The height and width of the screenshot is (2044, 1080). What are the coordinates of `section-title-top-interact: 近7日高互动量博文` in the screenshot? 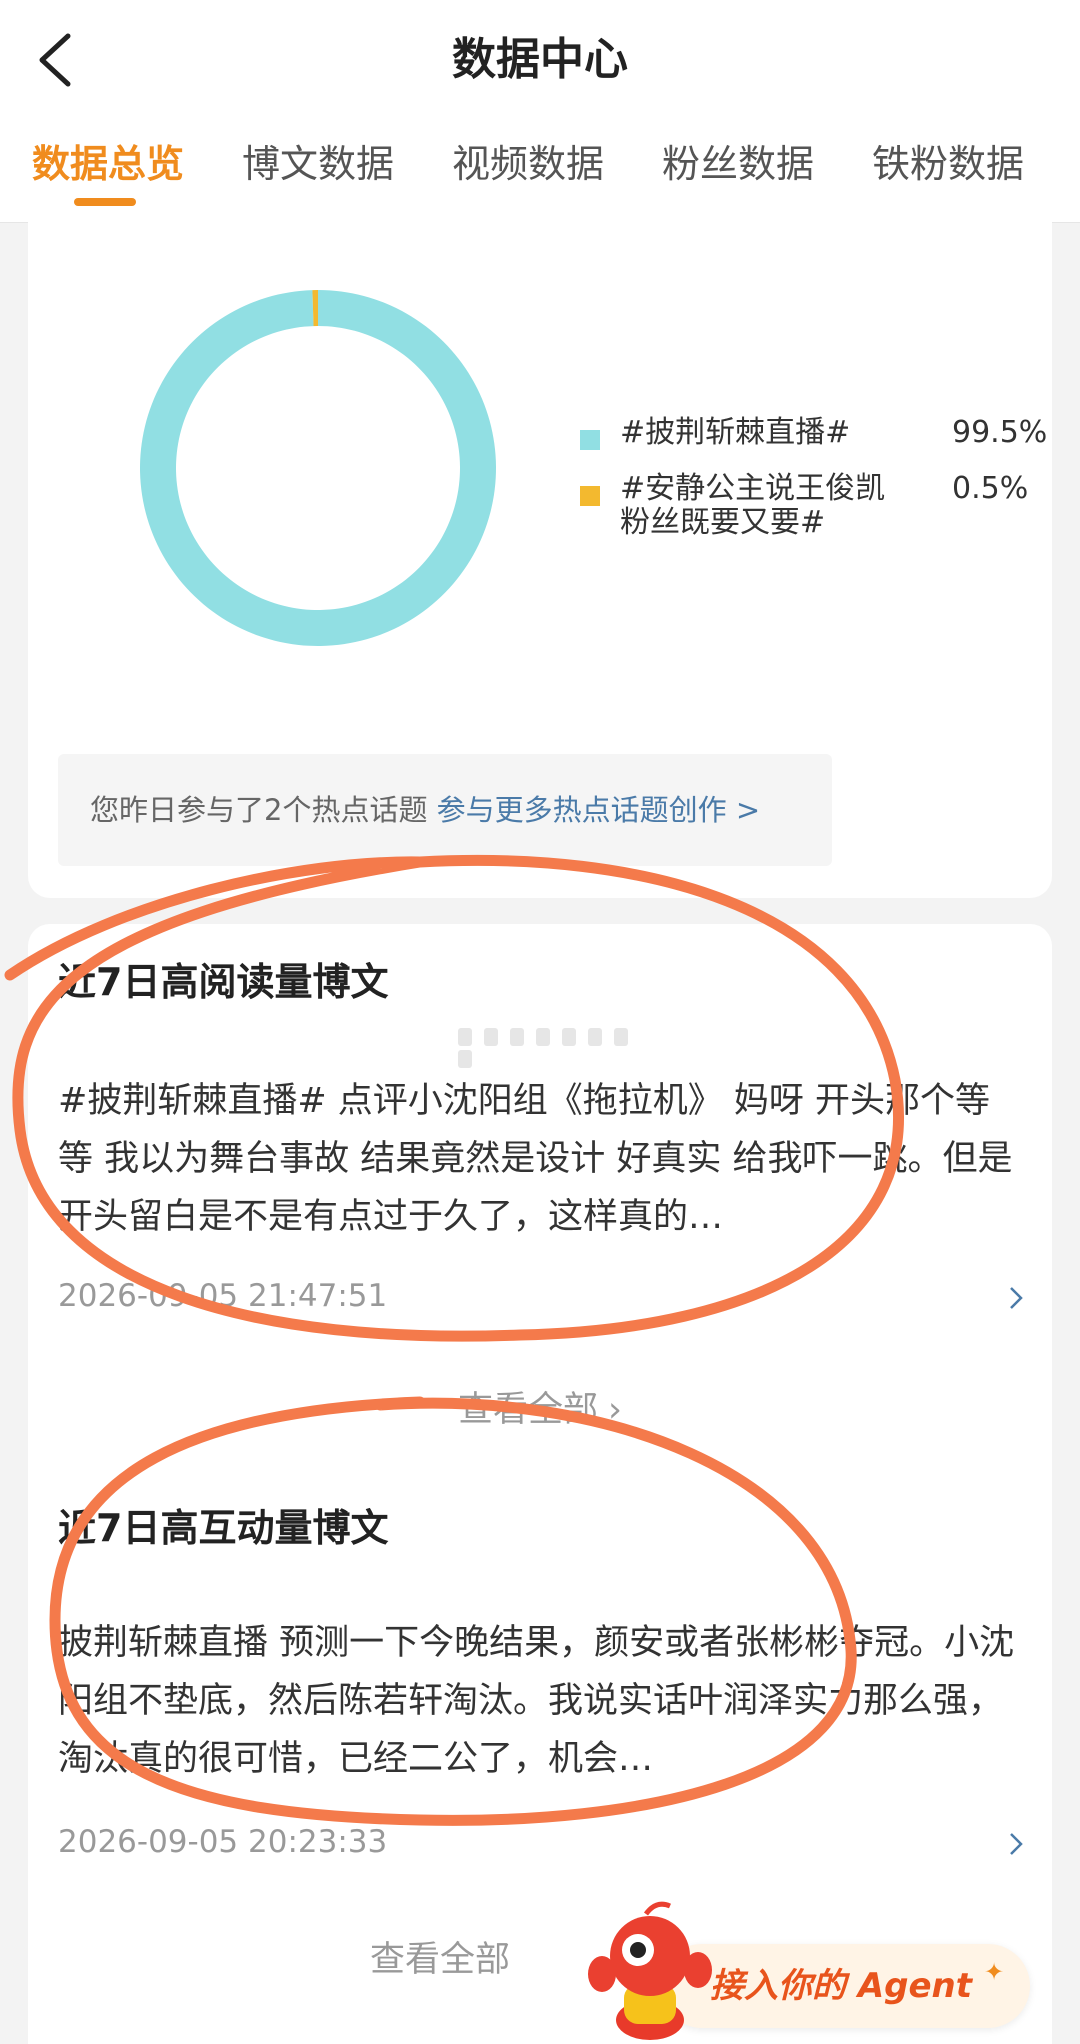 It's located at (223, 1528).